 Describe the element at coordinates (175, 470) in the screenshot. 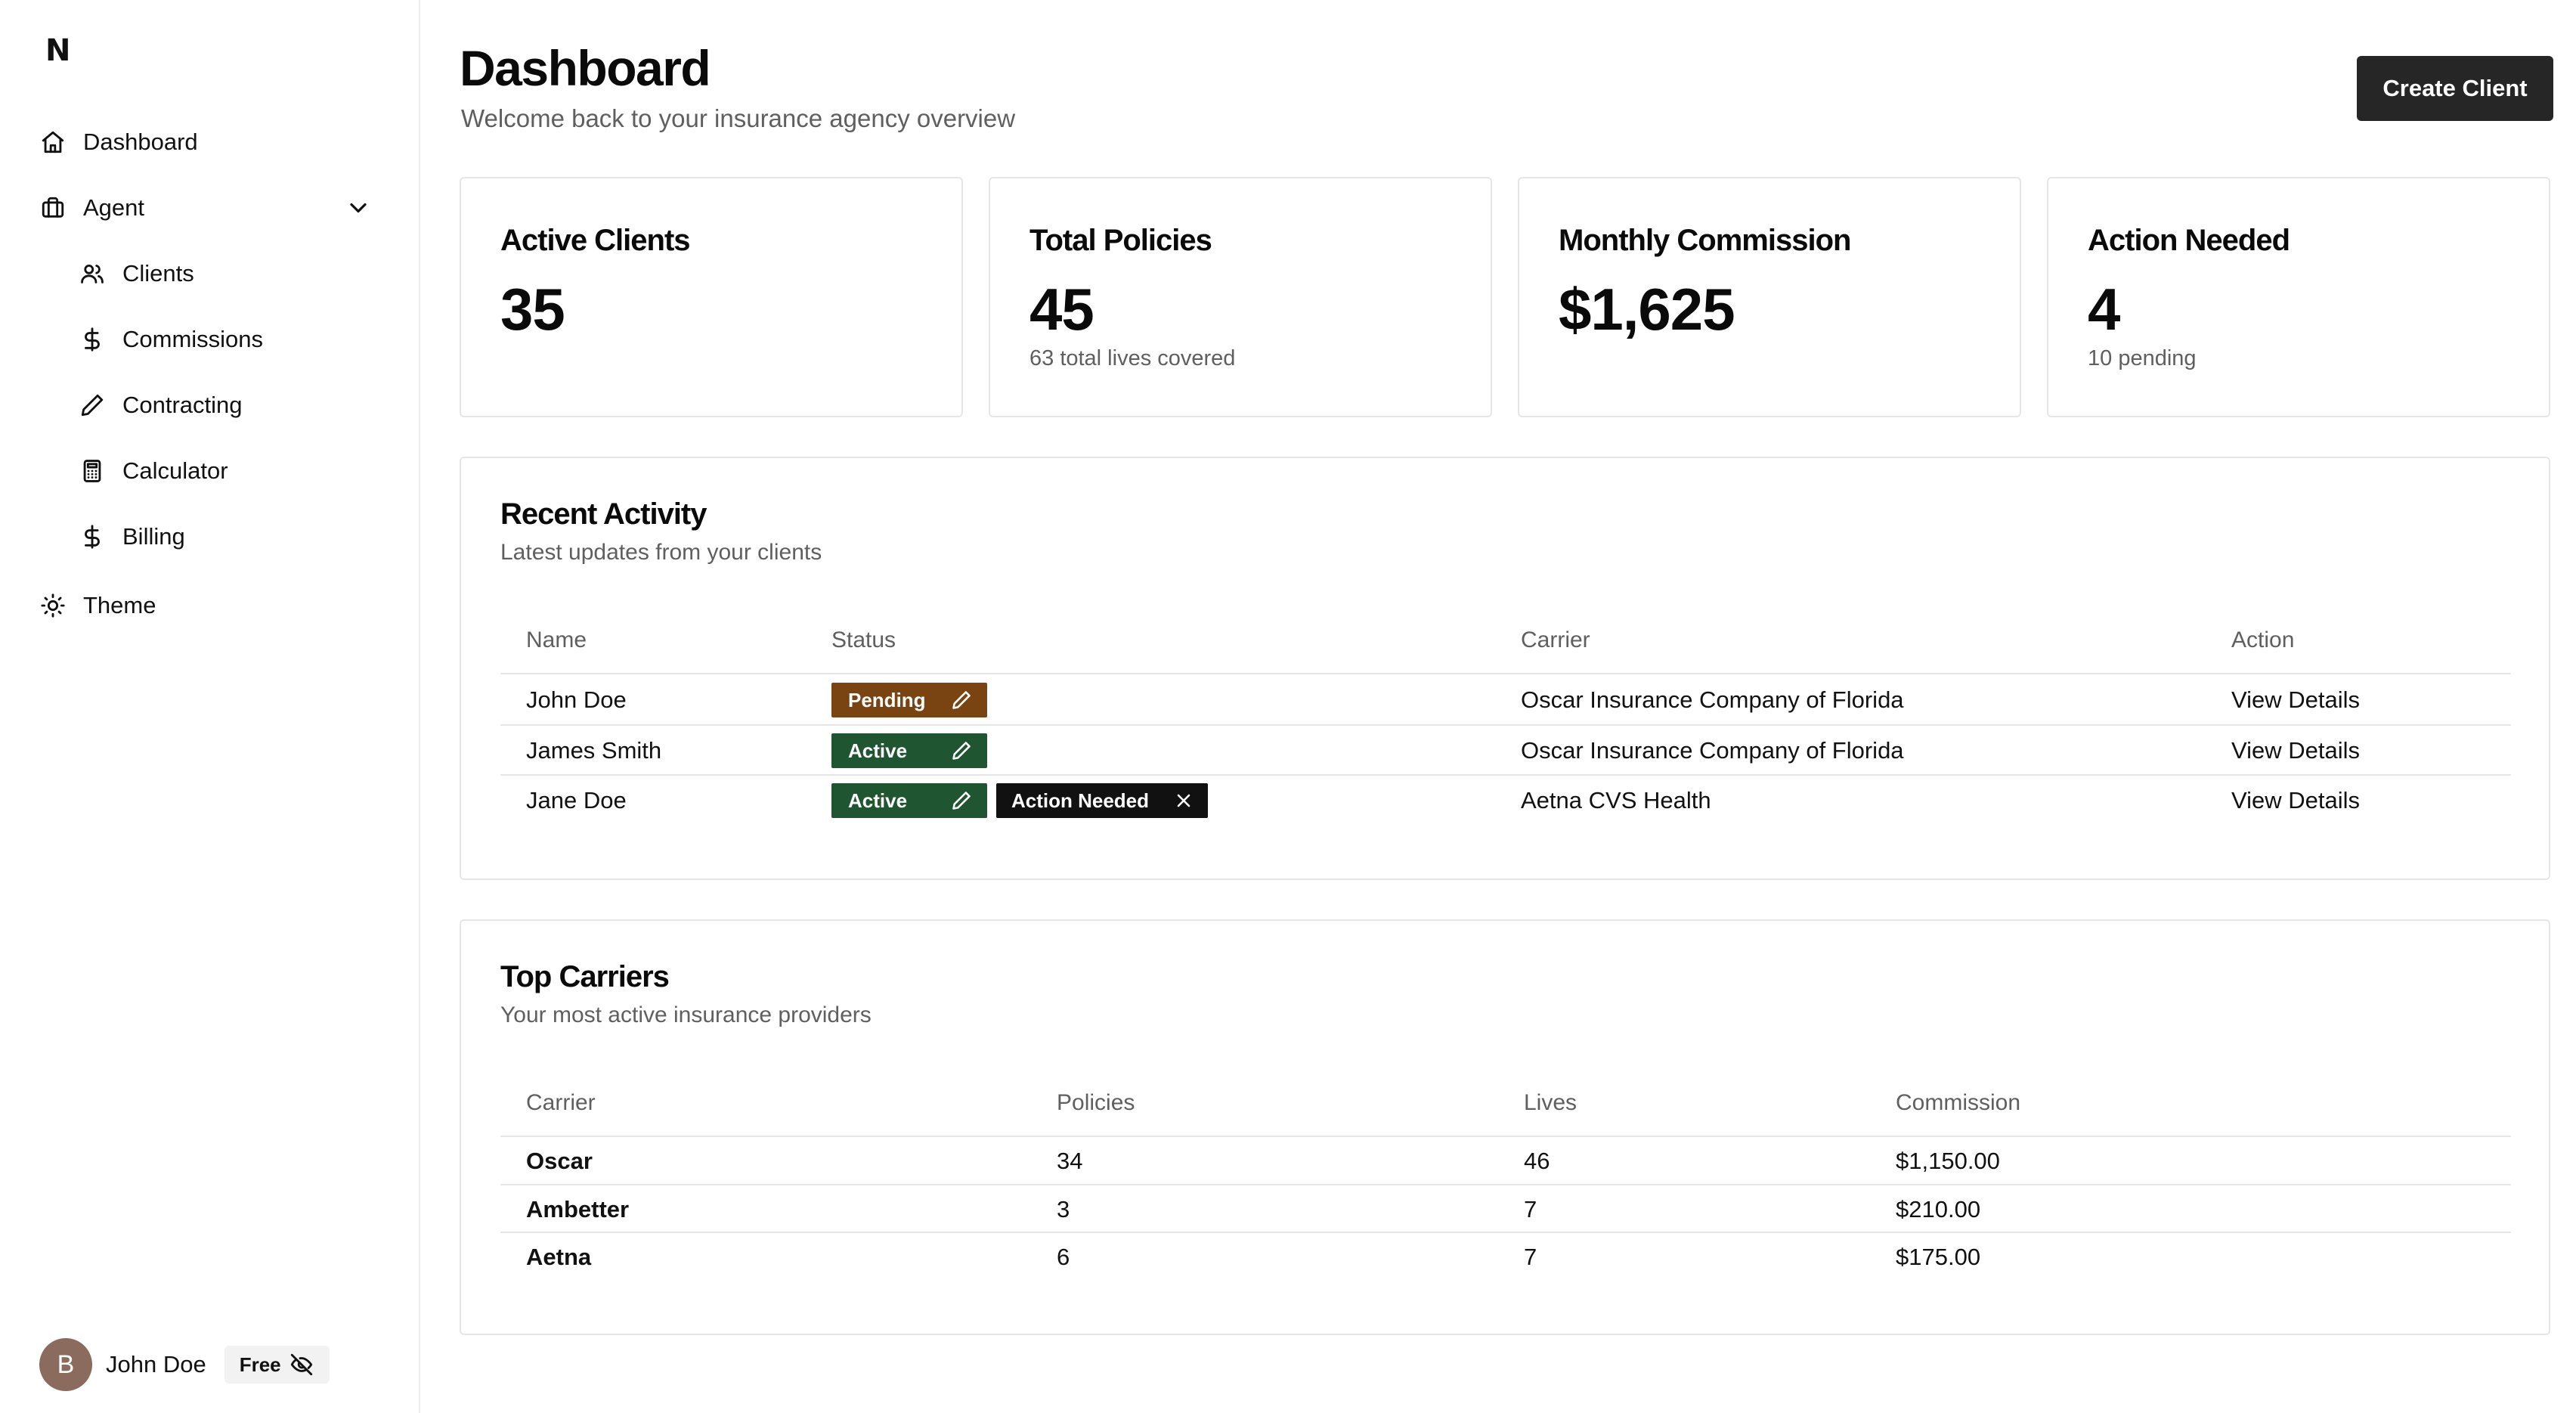

I see `sidebar-item-label: Calculator` at that location.